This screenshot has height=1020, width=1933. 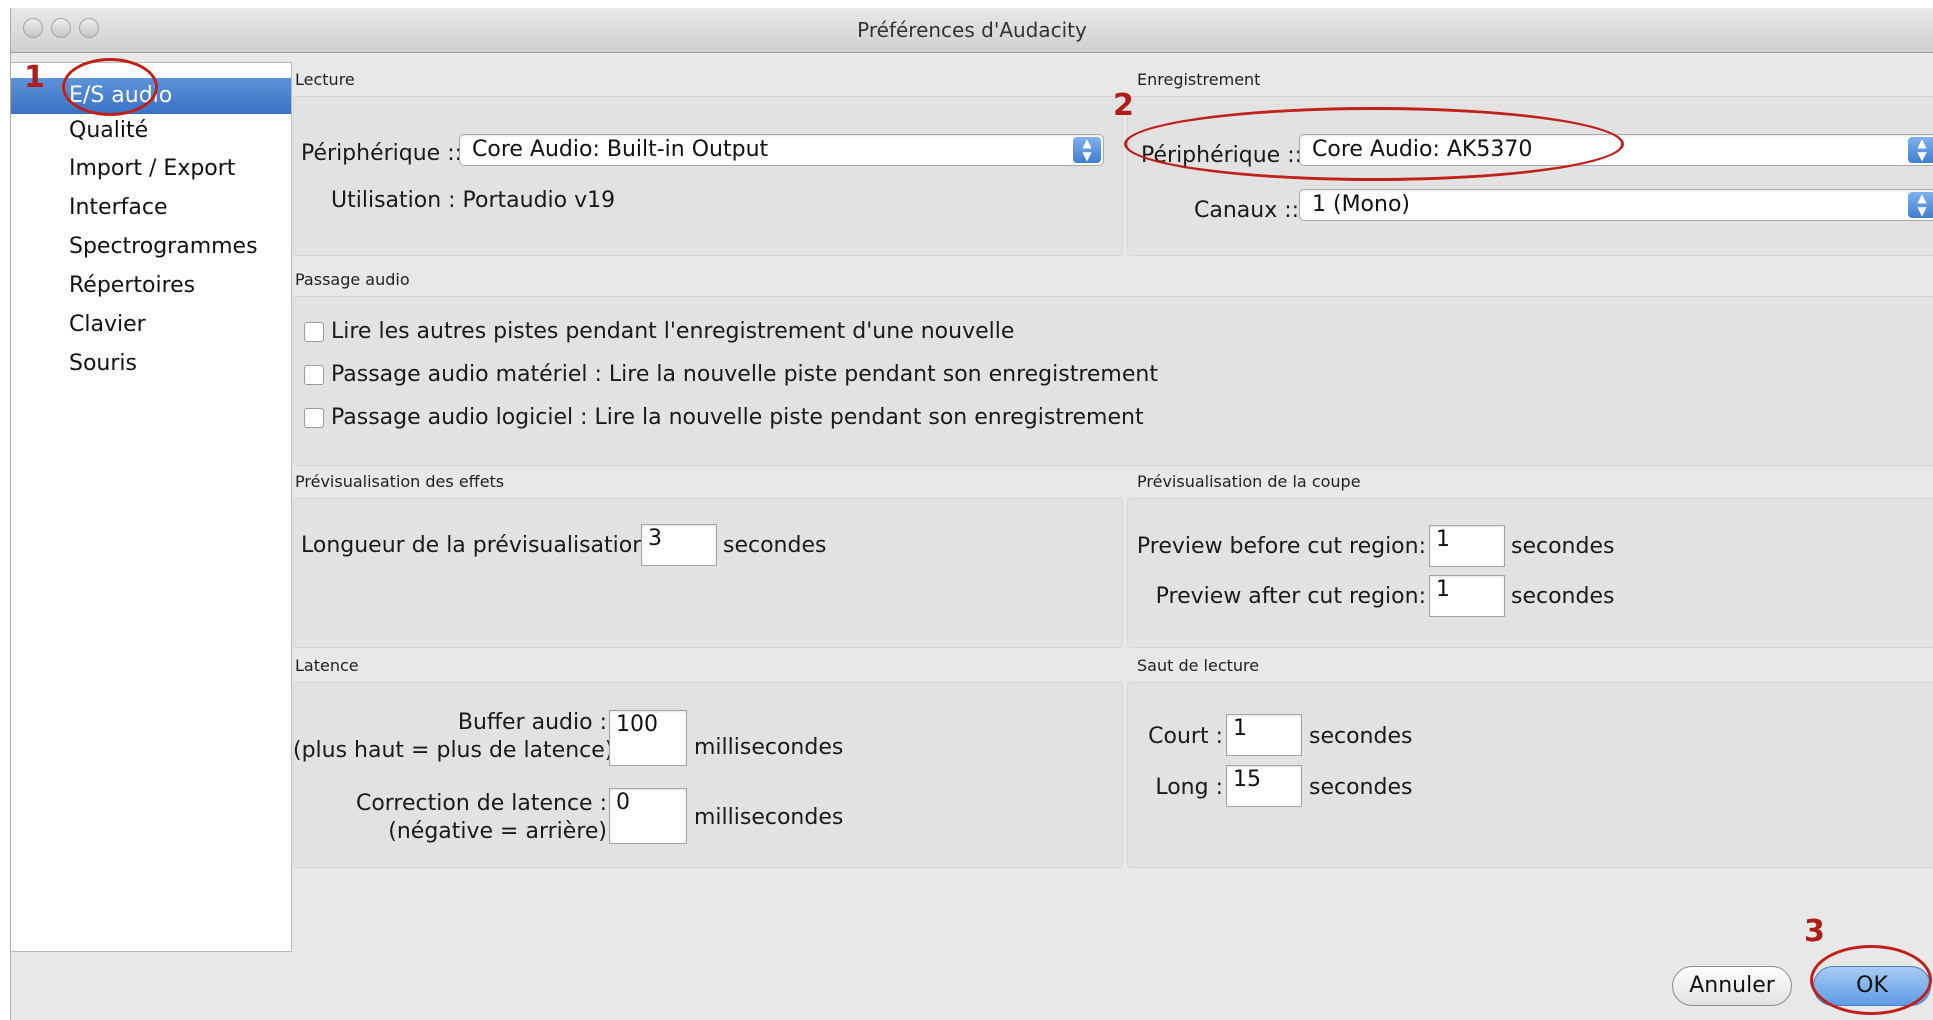 I want to click on saut-long-label: Long :, so click(x=1189, y=787).